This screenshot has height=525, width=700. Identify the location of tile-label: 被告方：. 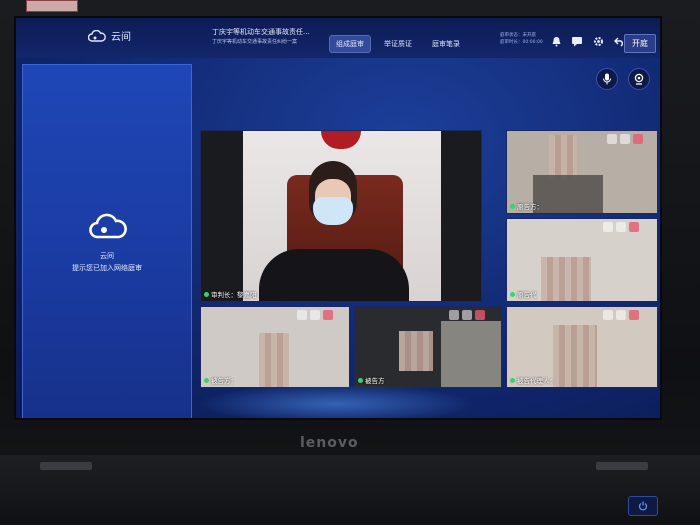
(220, 380).